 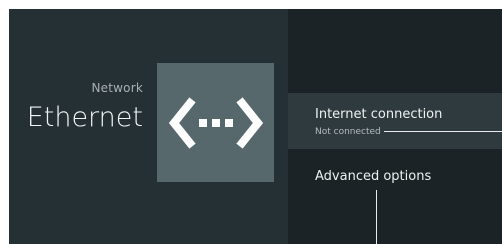 What do you see at coordinates (348, 132) in the screenshot?
I see `menu-item-subtitle: Not connected` at bounding box center [348, 132].